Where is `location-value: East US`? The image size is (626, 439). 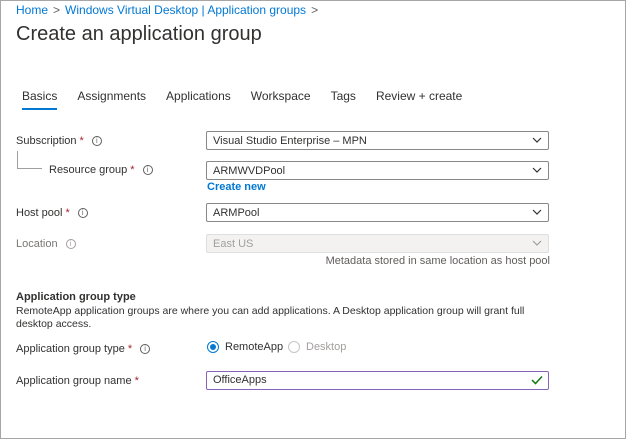
location-value: East US is located at coordinates (233, 244).